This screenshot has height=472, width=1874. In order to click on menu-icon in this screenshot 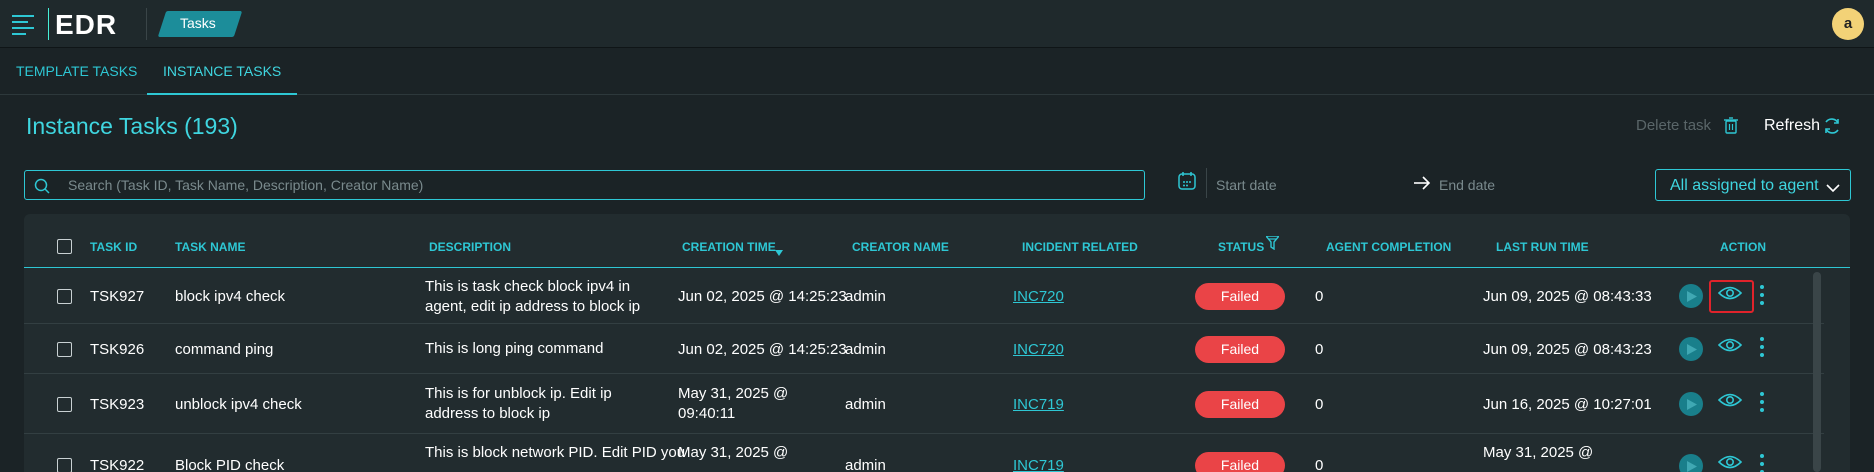, I will do `click(25, 24)`.